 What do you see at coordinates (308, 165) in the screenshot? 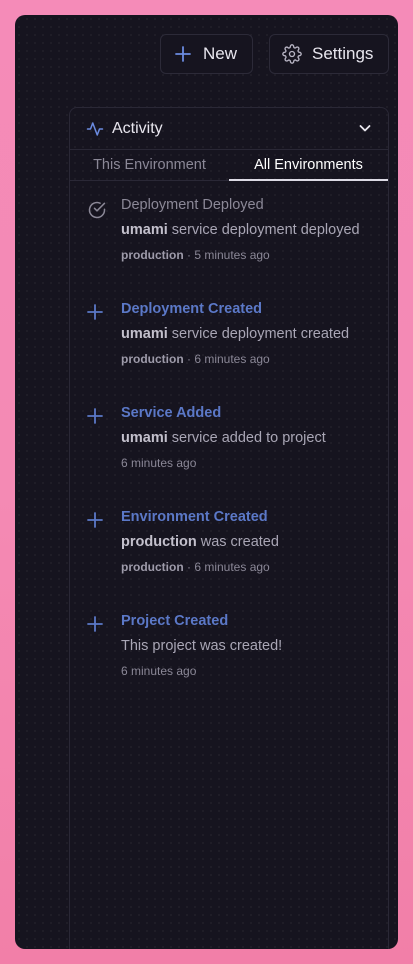
I see `tab-all-environments: All Environments` at bounding box center [308, 165].